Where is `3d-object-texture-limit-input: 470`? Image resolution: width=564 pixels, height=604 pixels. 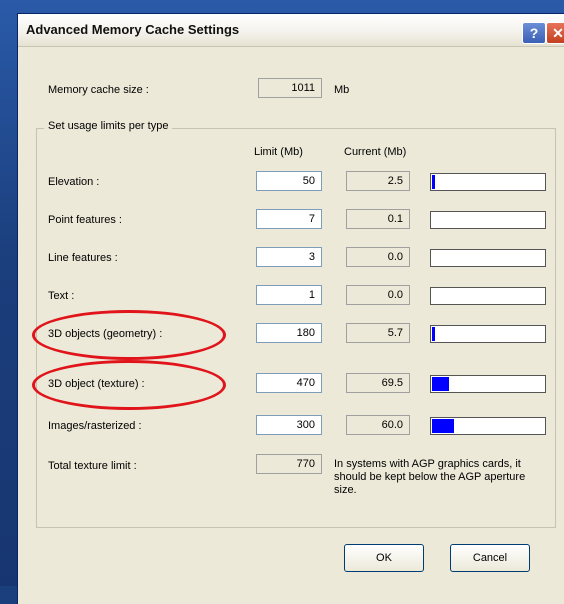 3d-object-texture-limit-input: 470 is located at coordinates (289, 383).